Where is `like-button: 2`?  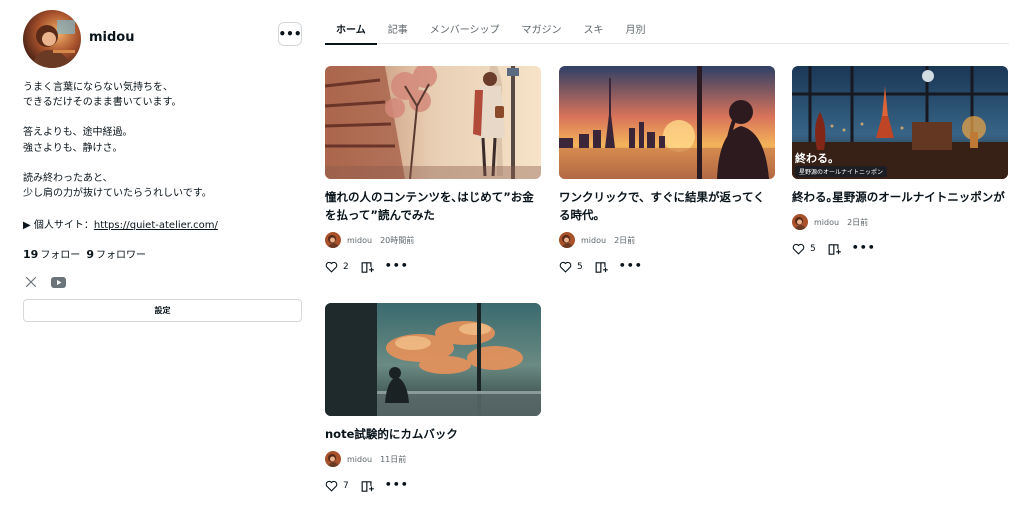
like-button: 2 is located at coordinates (337, 267).